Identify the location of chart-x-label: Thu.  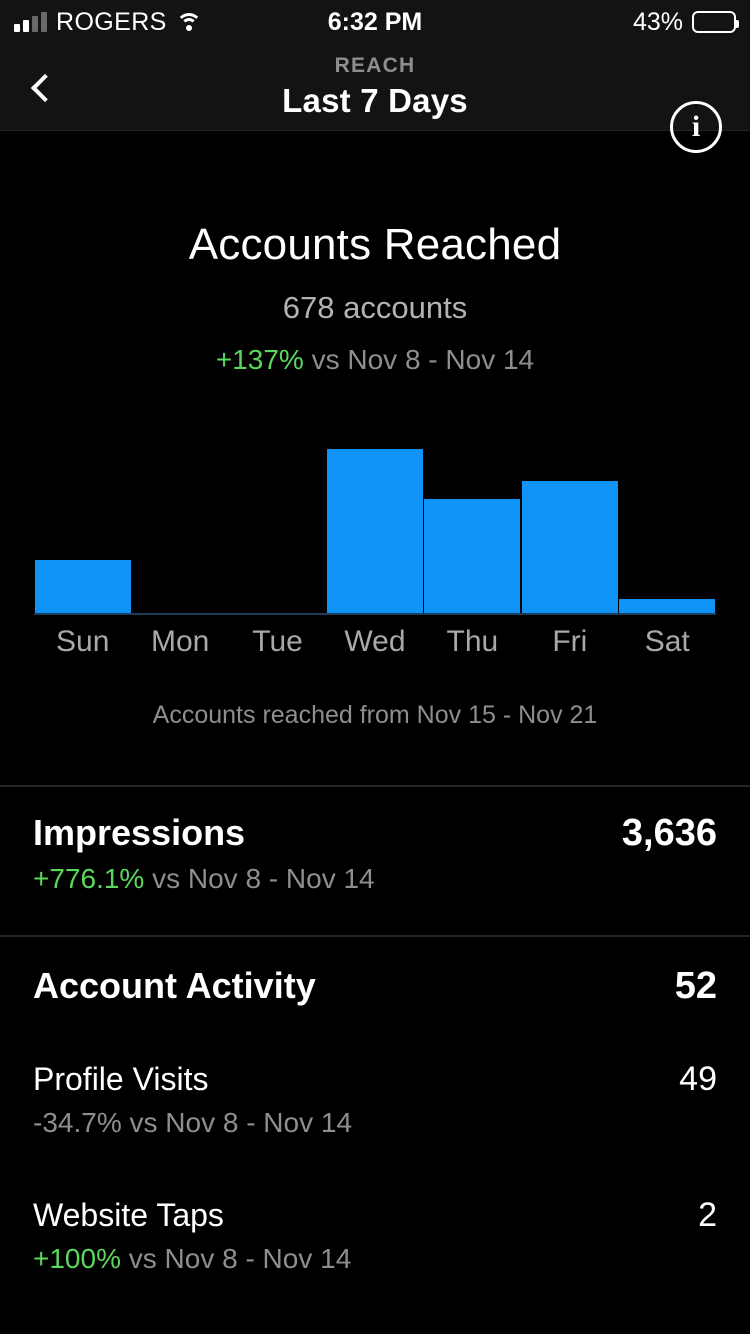
(472, 641).